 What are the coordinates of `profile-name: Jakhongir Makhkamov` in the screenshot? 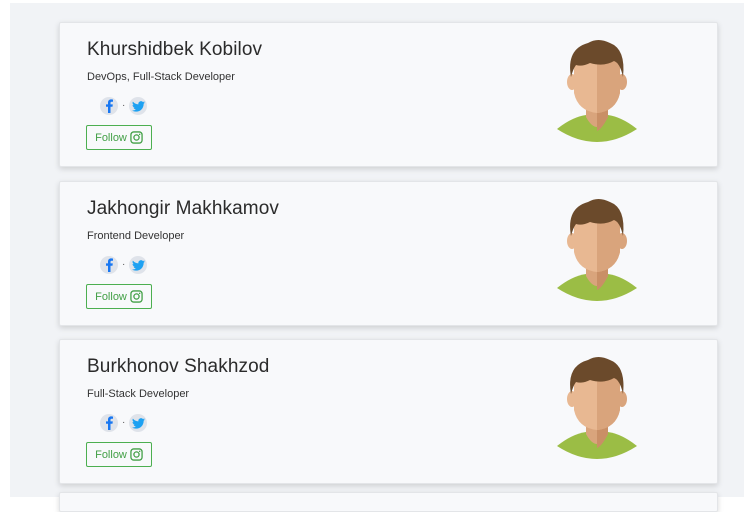 It's located at (183, 208).